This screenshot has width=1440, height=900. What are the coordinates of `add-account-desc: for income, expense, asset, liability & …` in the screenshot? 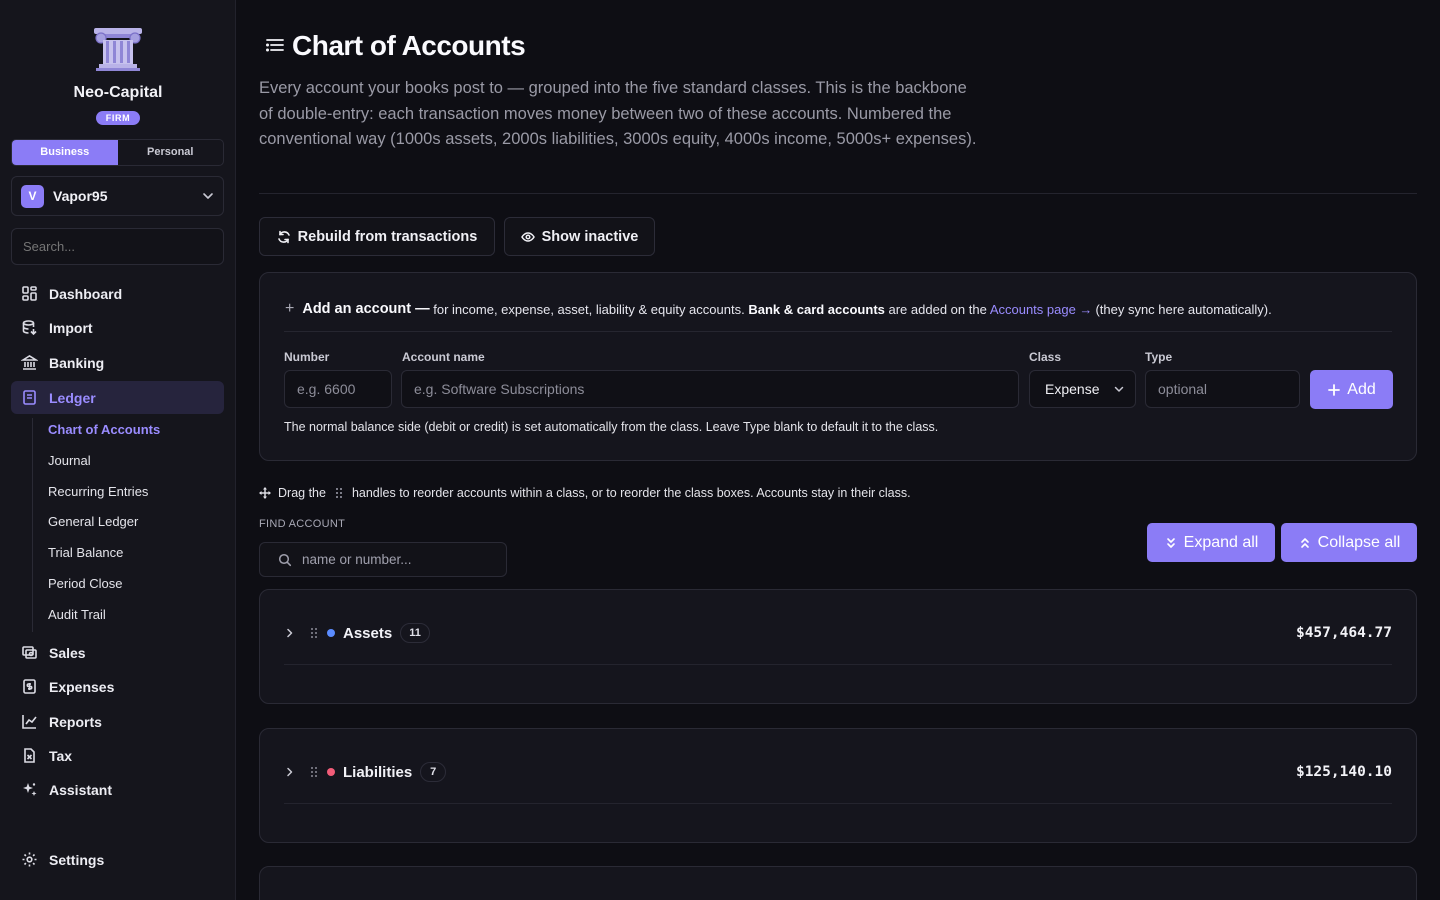 It's located at (589, 309).